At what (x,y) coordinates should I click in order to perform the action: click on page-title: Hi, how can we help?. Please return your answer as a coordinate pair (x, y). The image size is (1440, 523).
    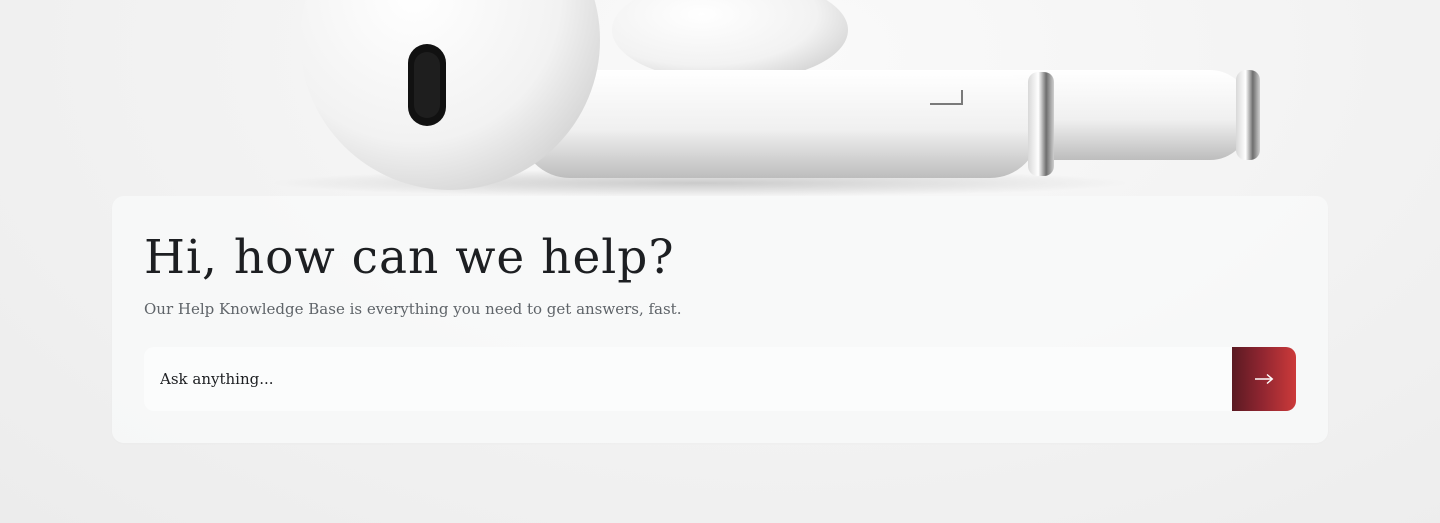
    Looking at the image, I should click on (409, 257).